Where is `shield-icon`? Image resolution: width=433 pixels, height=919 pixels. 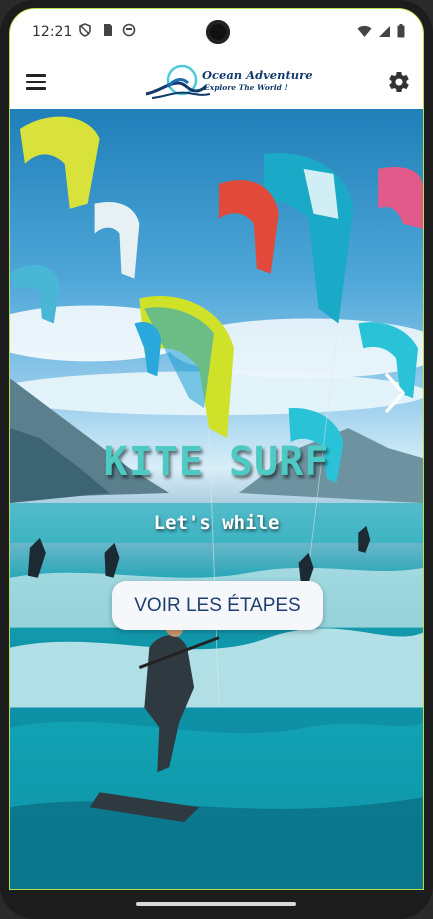
shield-icon is located at coordinates (85, 30).